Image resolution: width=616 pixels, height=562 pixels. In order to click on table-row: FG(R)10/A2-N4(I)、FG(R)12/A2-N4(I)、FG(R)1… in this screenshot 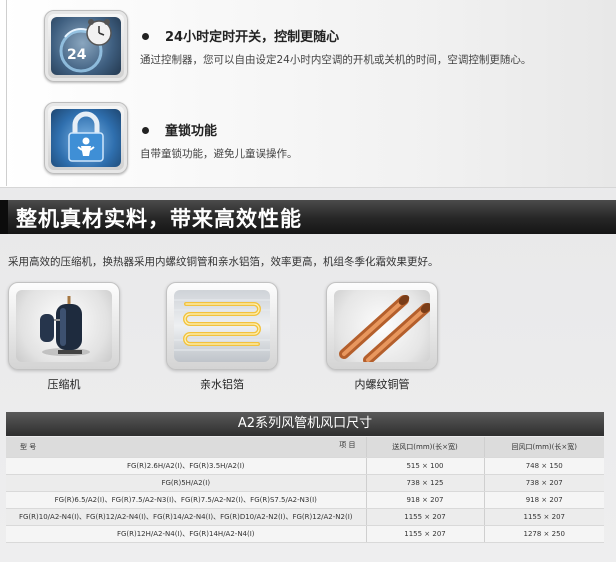, I will do `click(305, 517)`.